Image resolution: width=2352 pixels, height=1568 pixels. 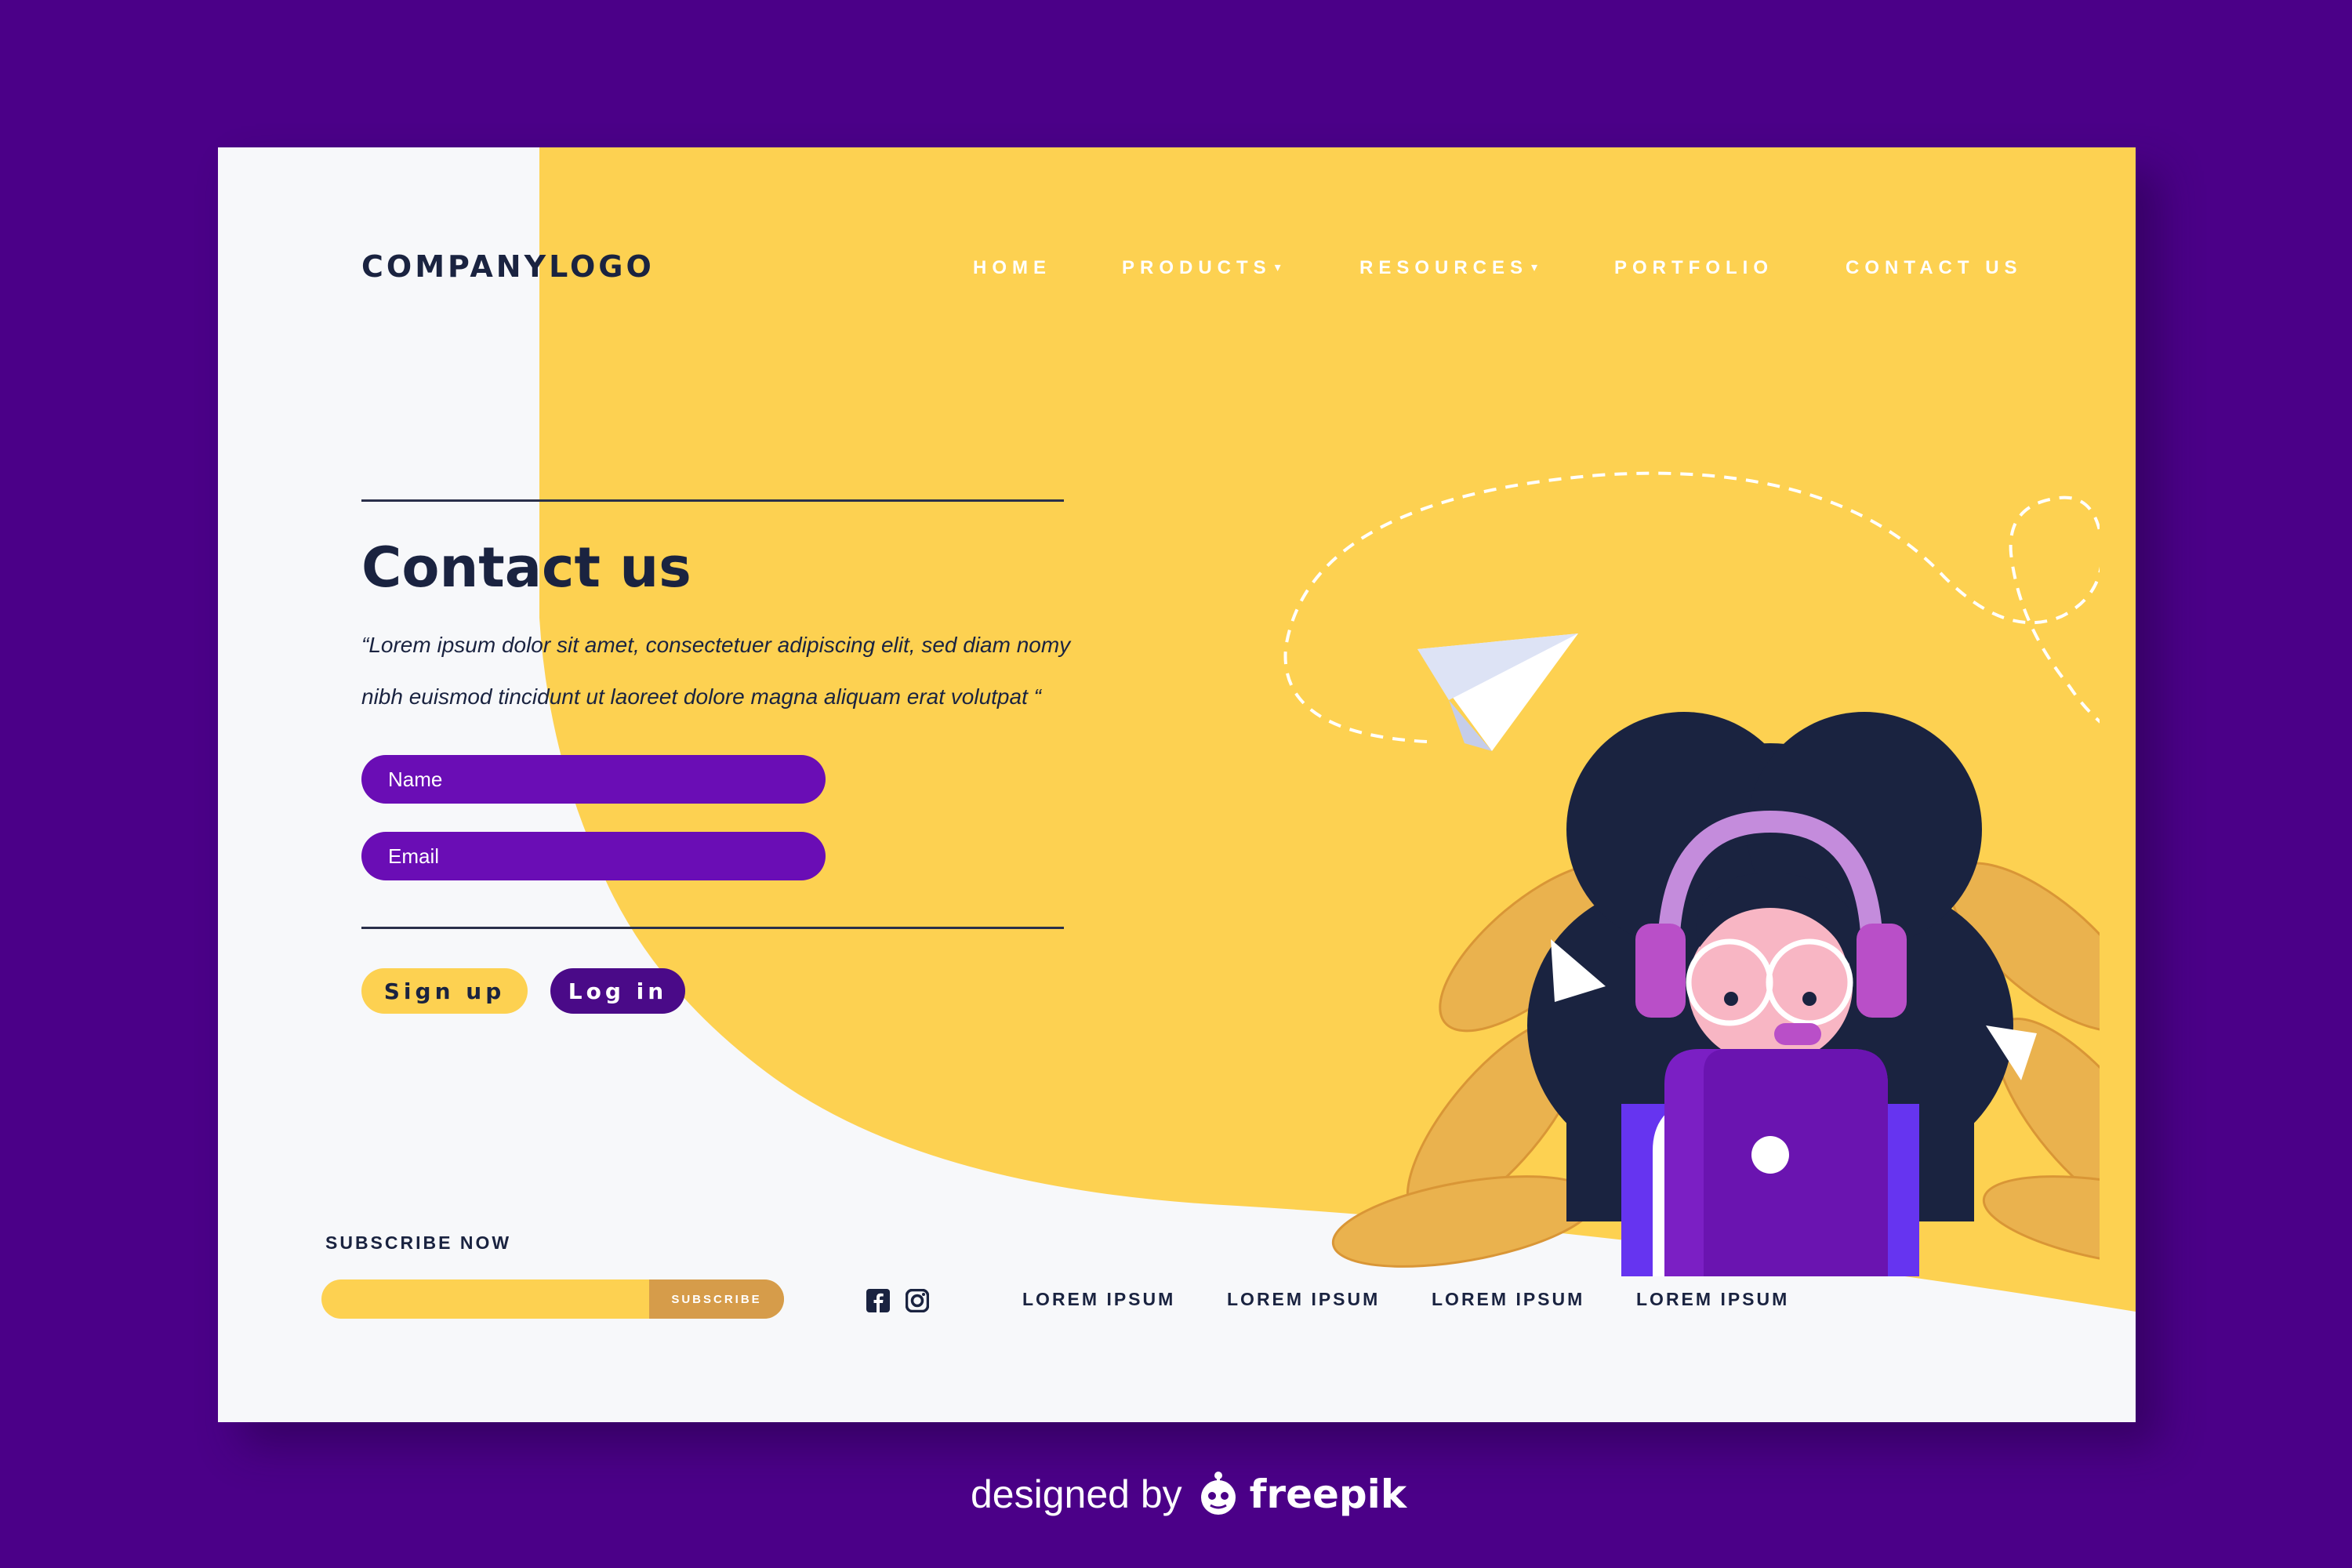 I want to click on divider-bottom, so click(x=712, y=928).